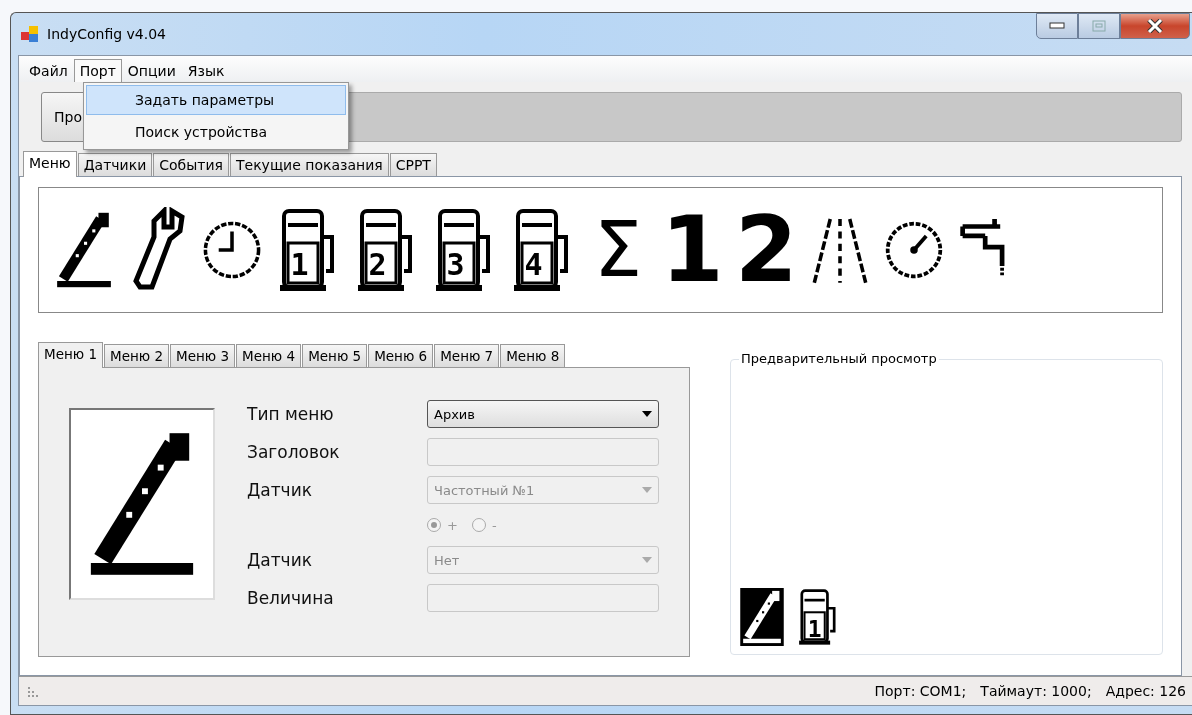  What do you see at coordinates (543, 414) in the screenshot?
I see `dropdown-field: Архив` at bounding box center [543, 414].